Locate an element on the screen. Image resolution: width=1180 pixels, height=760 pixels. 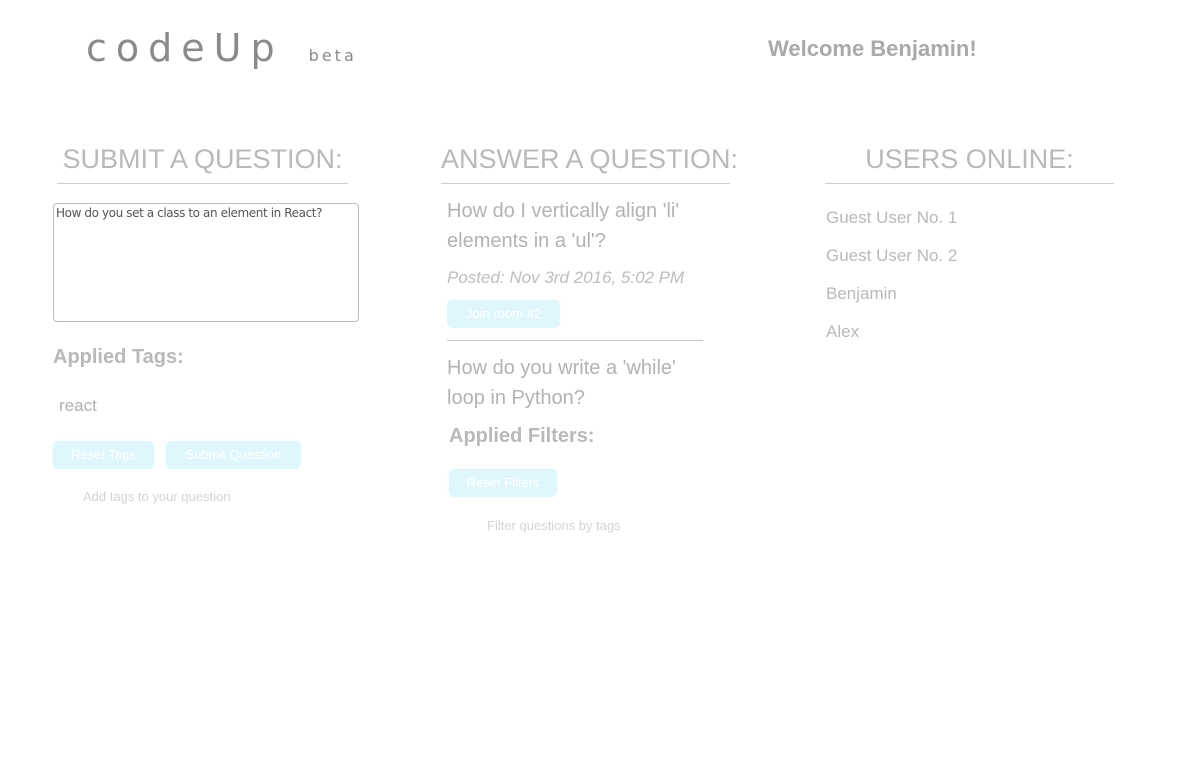
users-online-title: USERS ONLINE: is located at coordinates (969, 164).